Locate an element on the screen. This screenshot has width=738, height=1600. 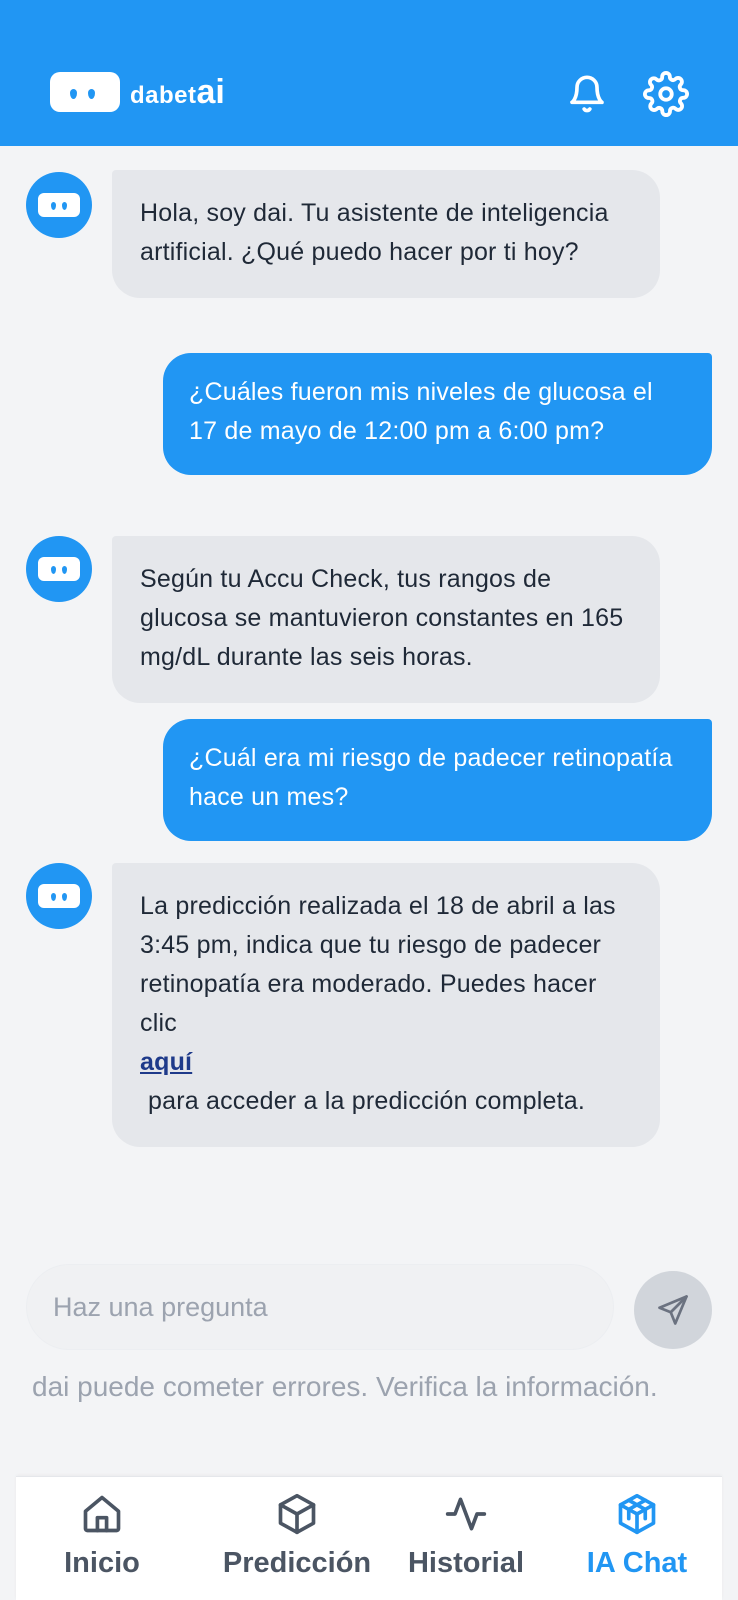
brand-name: dabet ai is located at coordinates (177, 92).